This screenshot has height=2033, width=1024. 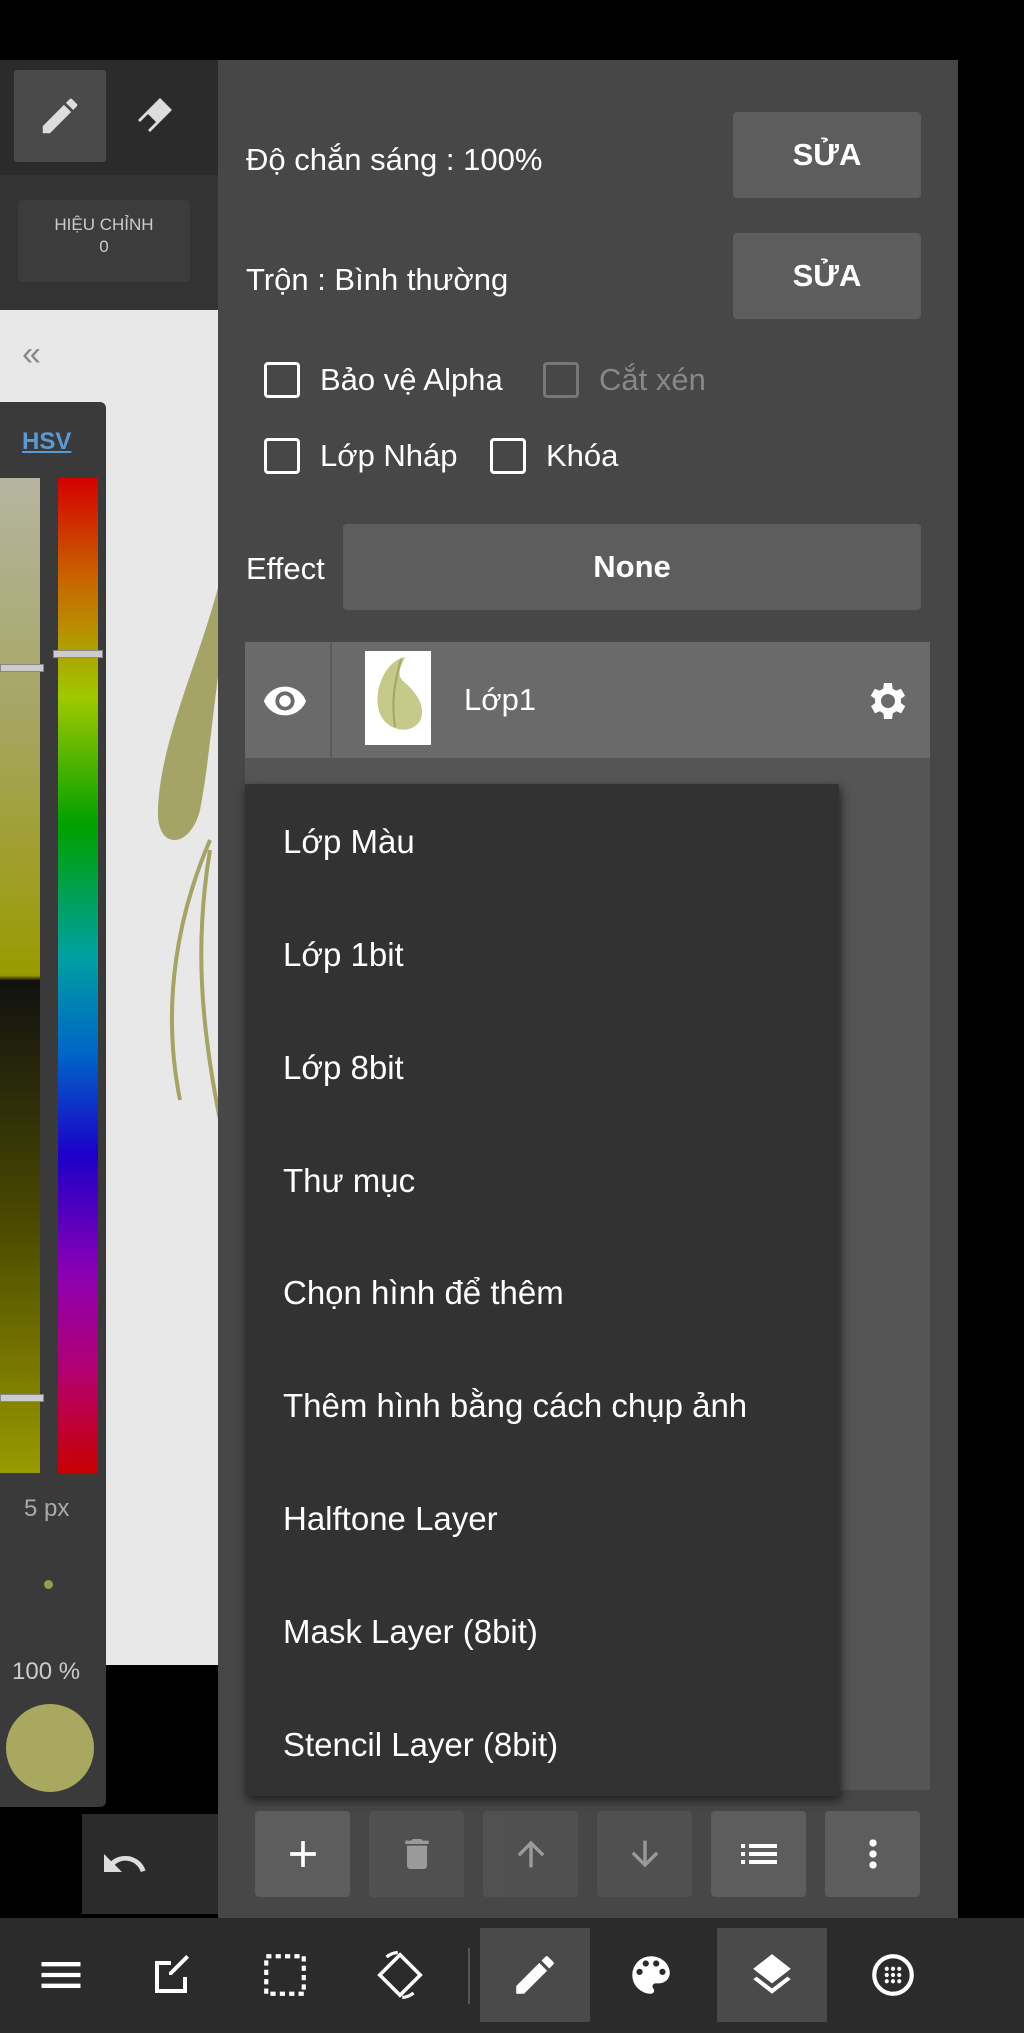 What do you see at coordinates (632, 567) in the screenshot?
I see `effect-select-button: None` at bounding box center [632, 567].